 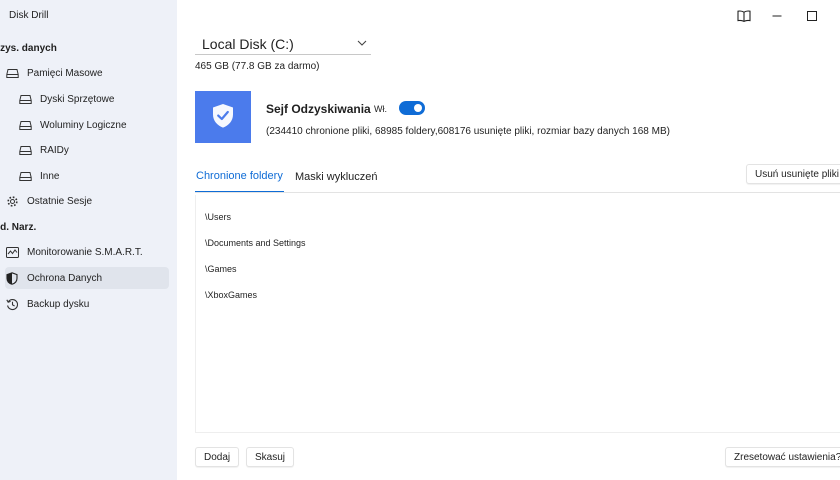 I want to click on sidebar-item-smart-monitoring: Monitorowanie S.M.A.R.T., so click(x=87, y=252).